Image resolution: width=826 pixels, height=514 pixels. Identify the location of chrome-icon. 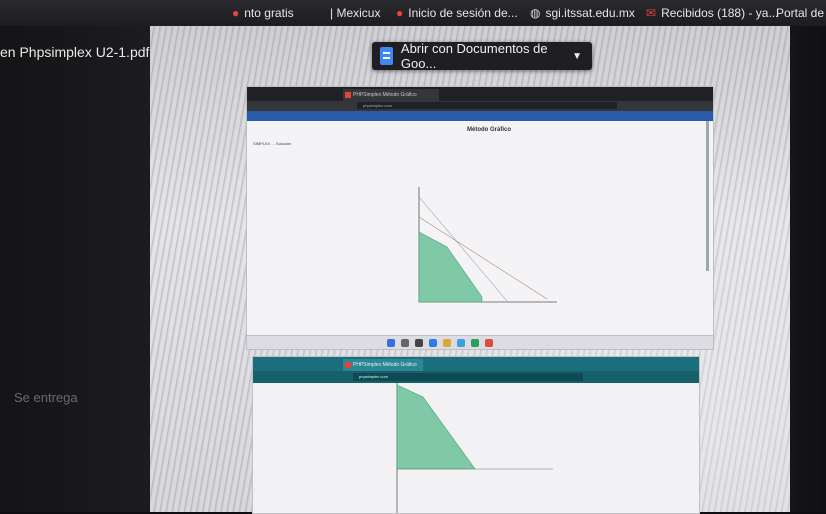
(475, 343).